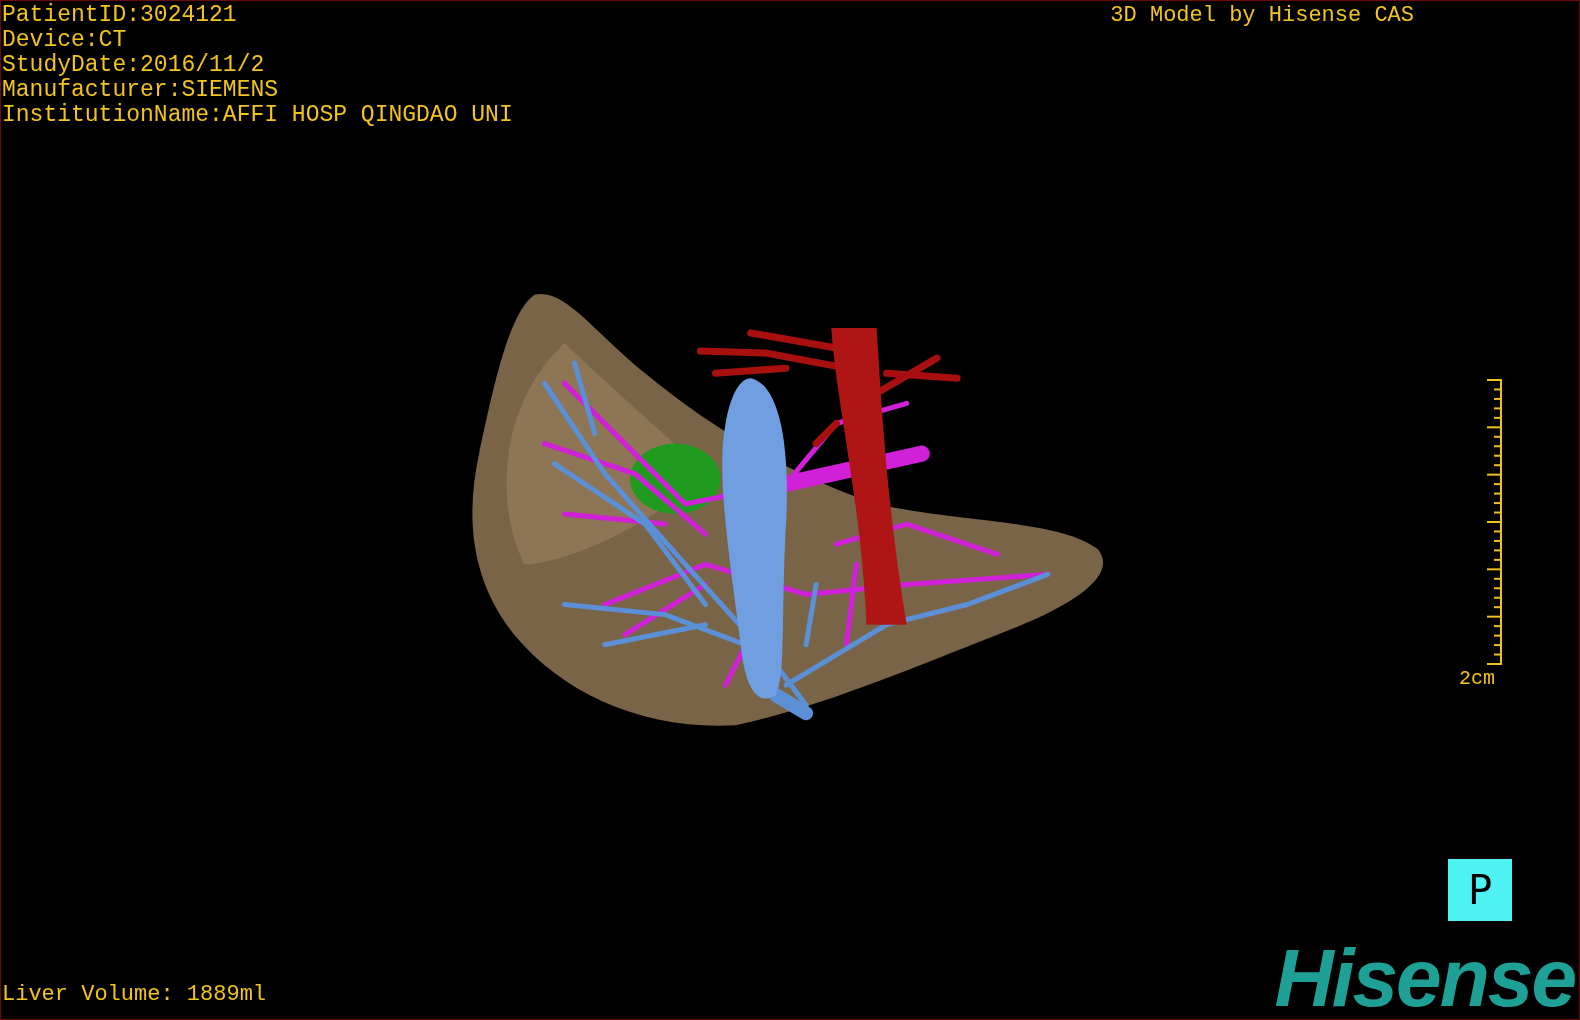 The width and height of the screenshot is (1580, 1020). I want to click on orientation-marker: P, so click(1480, 890).